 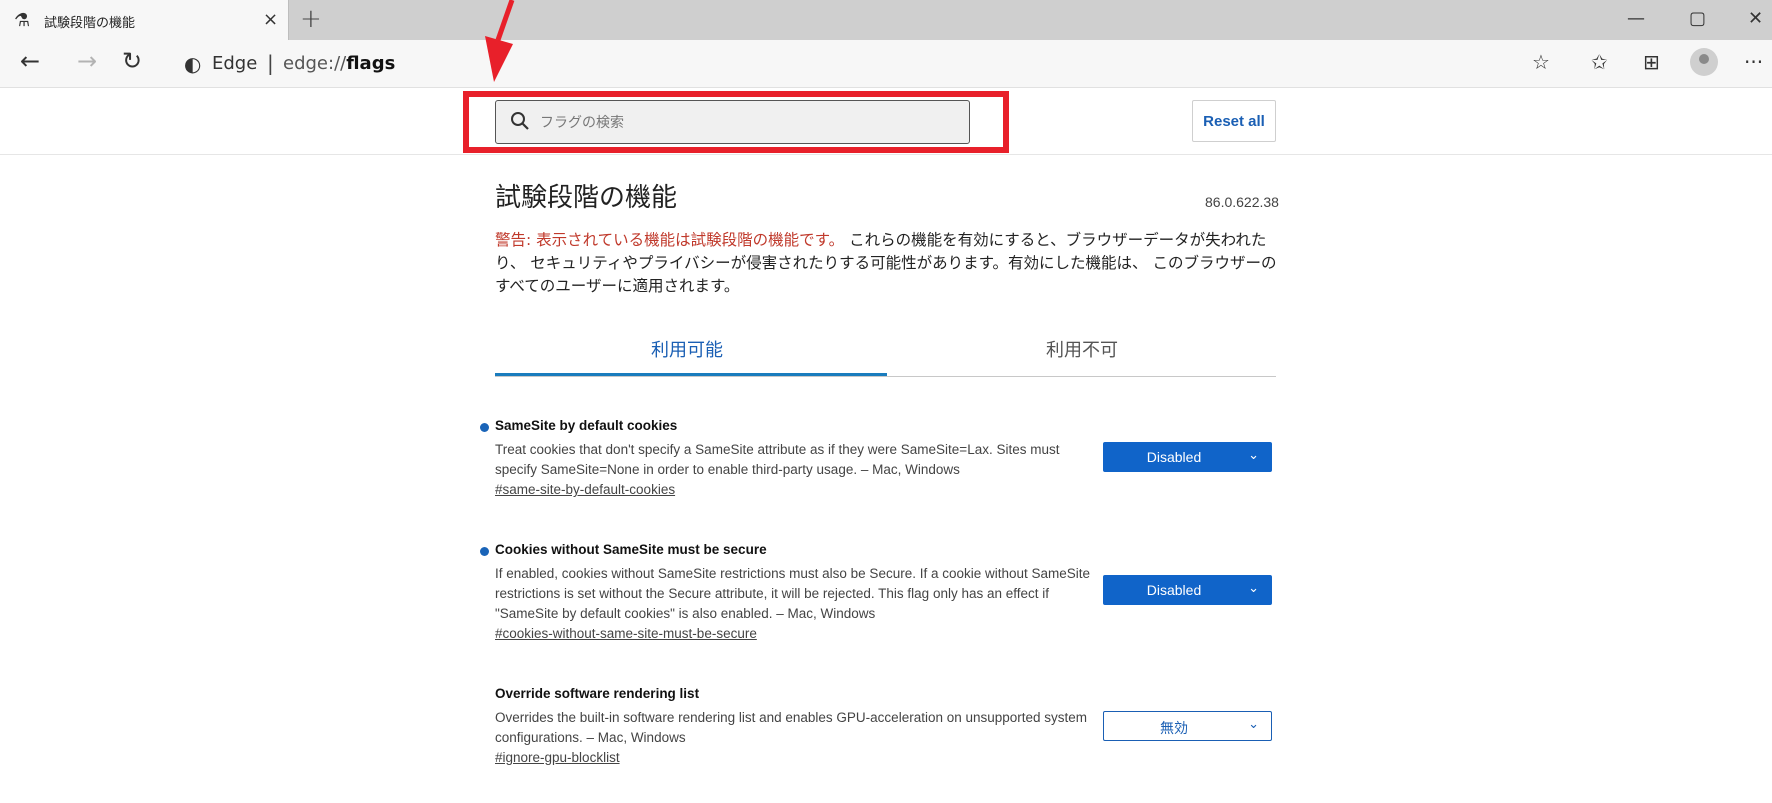 I want to click on forward-icon: →, so click(x=87, y=61).